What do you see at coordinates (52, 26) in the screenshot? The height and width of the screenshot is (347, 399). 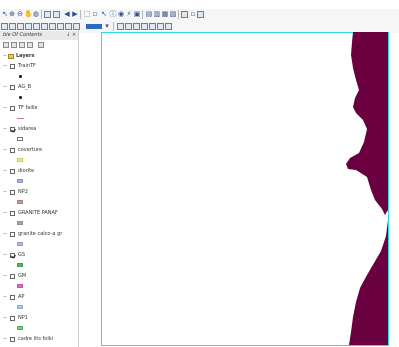 I see `paste-icon` at bounding box center [52, 26].